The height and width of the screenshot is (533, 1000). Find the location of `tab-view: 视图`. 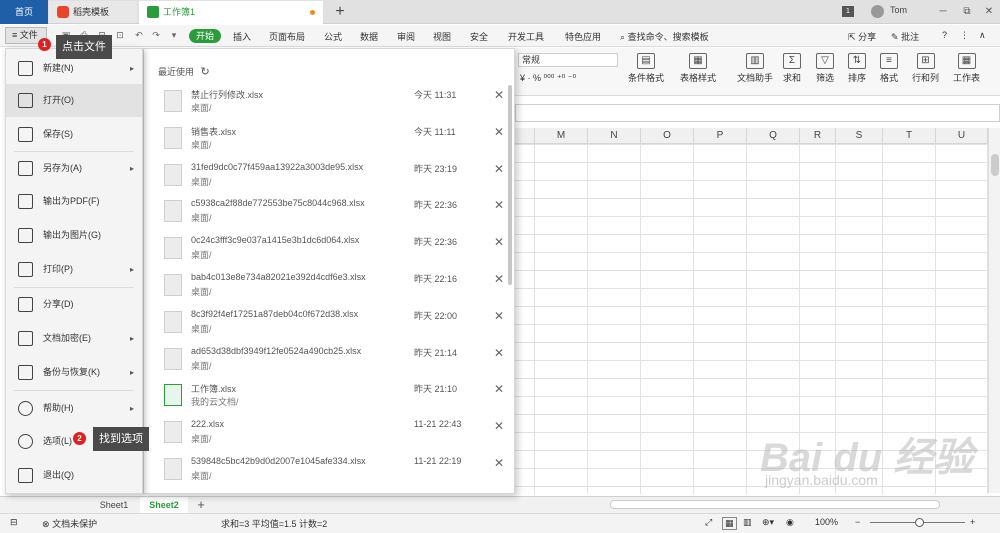

tab-view: 视图 is located at coordinates (442, 36).